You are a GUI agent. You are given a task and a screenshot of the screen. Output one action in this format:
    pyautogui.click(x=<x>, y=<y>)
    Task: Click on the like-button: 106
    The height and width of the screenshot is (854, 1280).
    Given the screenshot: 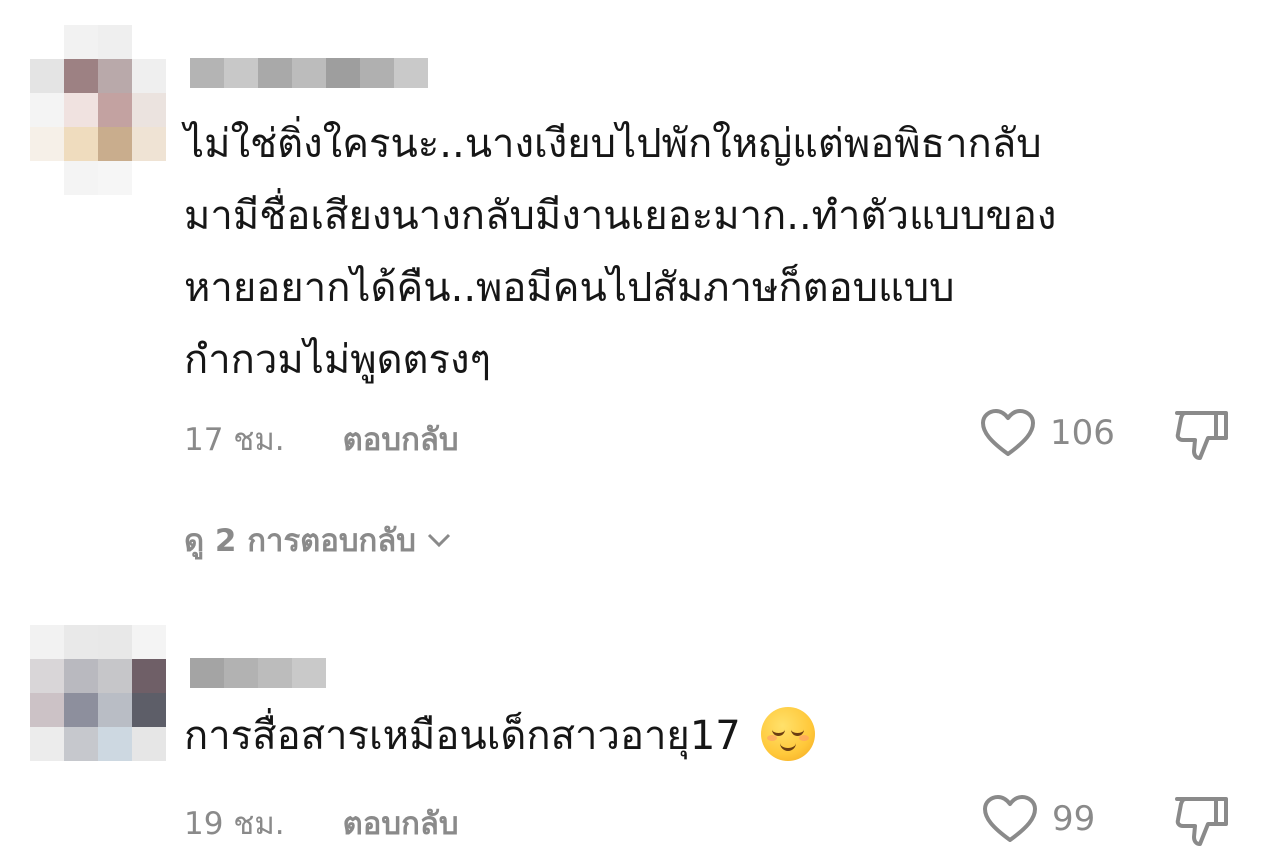 What is the action you would take?
    pyautogui.click(x=1047, y=433)
    